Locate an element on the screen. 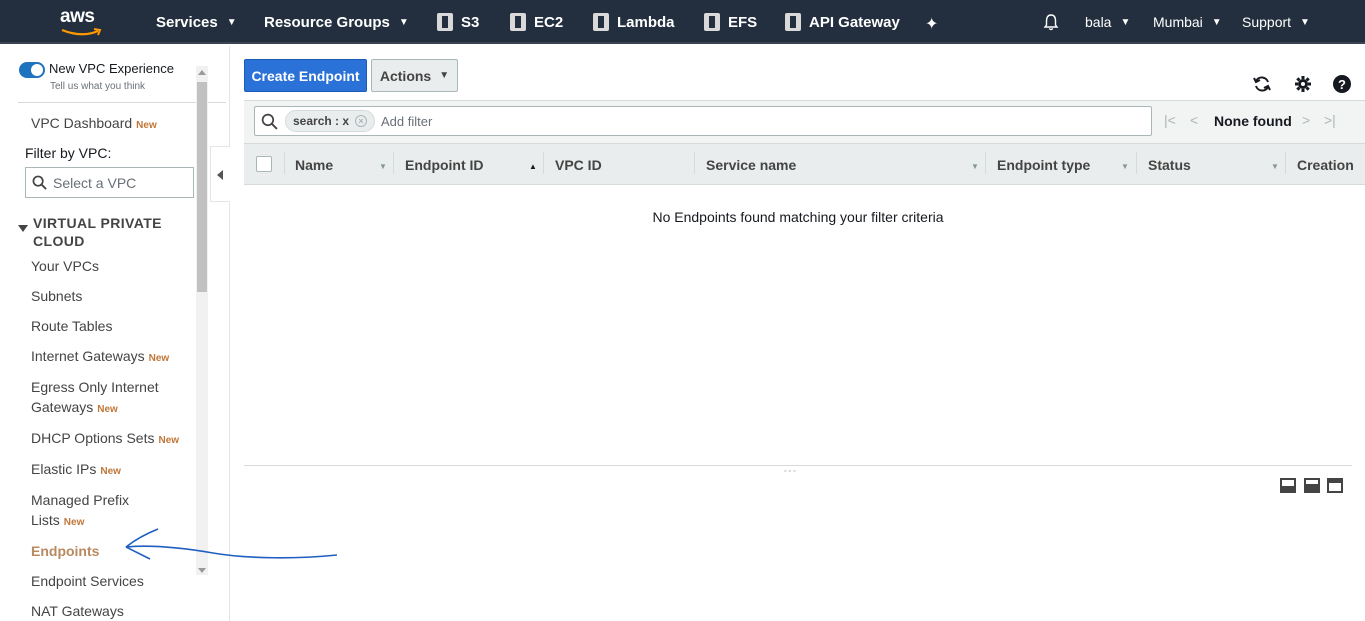 The image size is (1365, 621). shortcut-lambda: Lambda is located at coordinates (634, 22).